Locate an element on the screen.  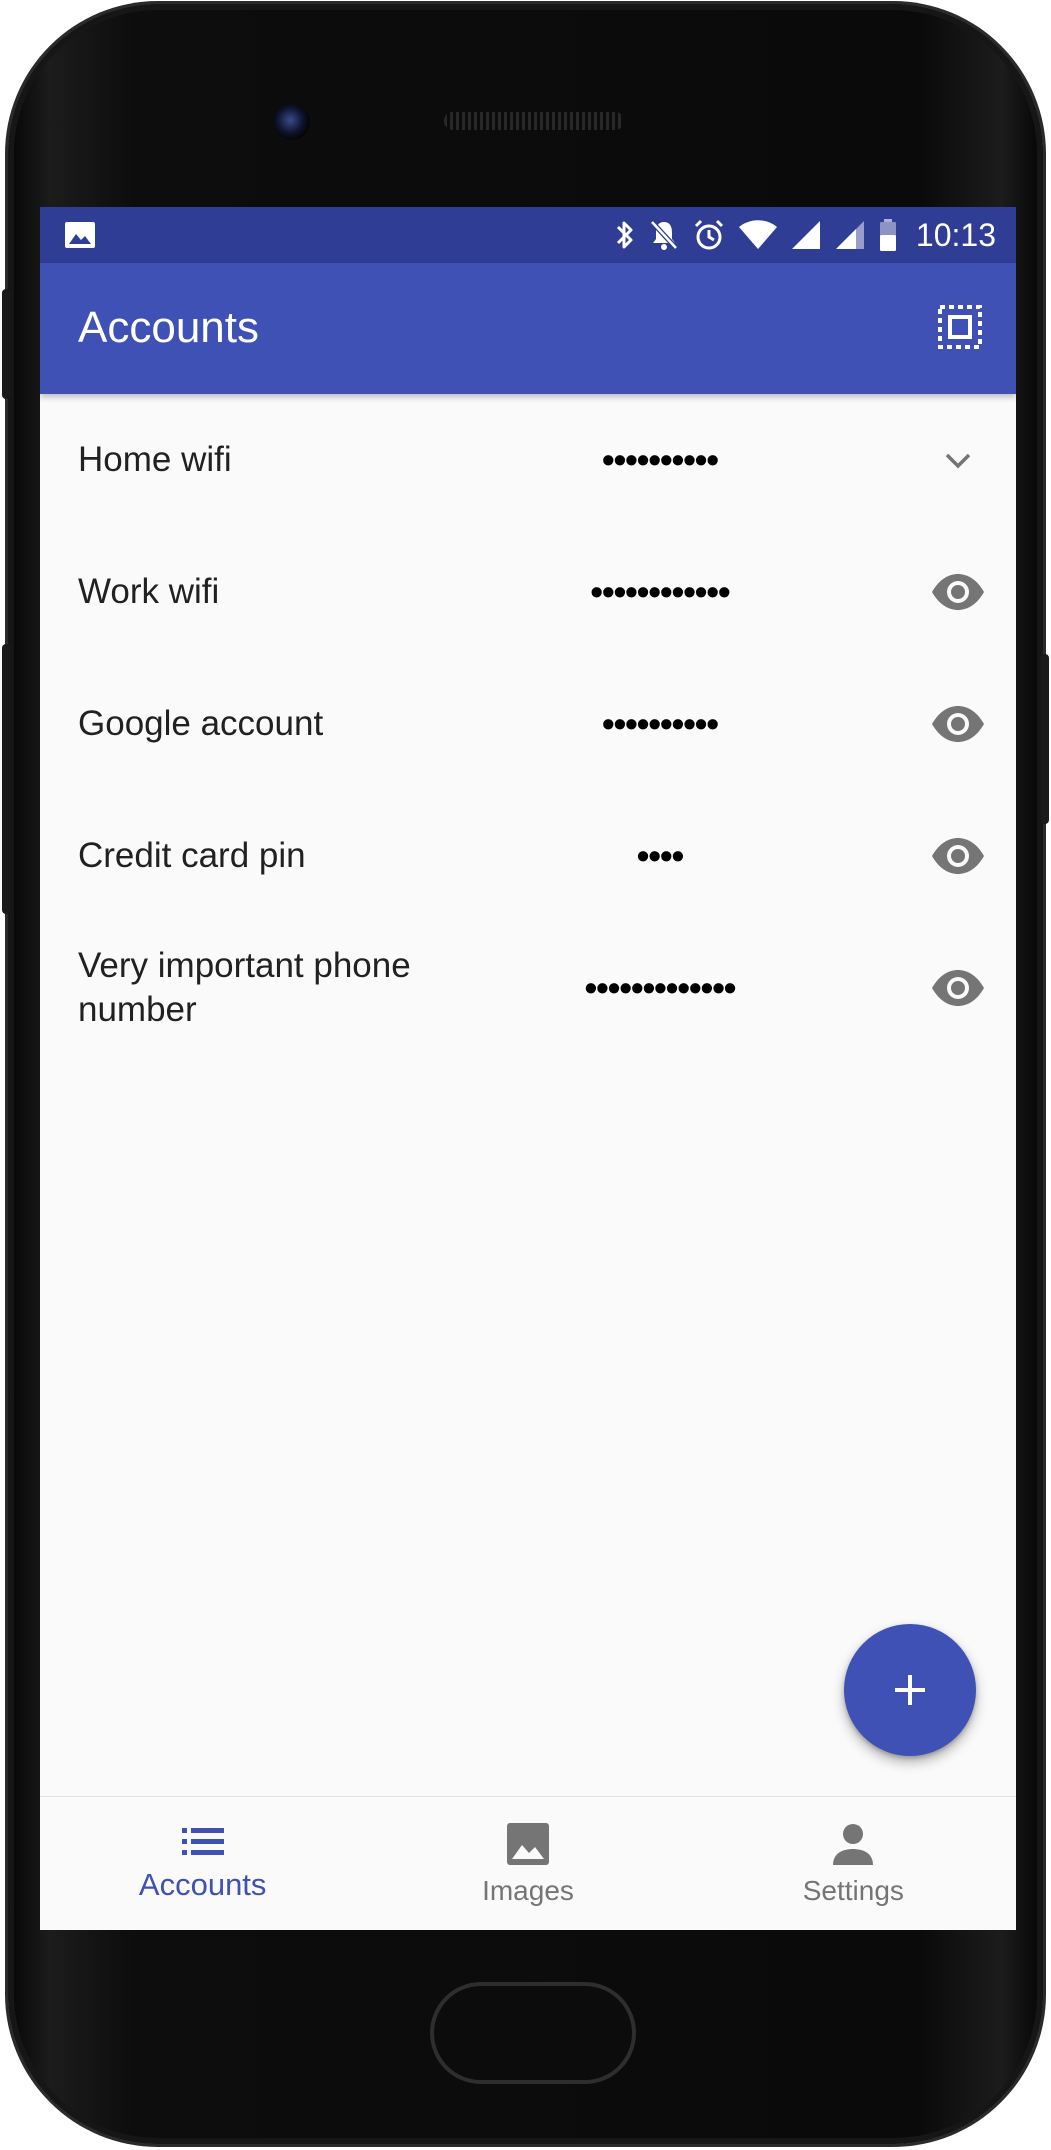
bottom-navigation: Accounts Images Settings is located at coordinates (528, 1863).